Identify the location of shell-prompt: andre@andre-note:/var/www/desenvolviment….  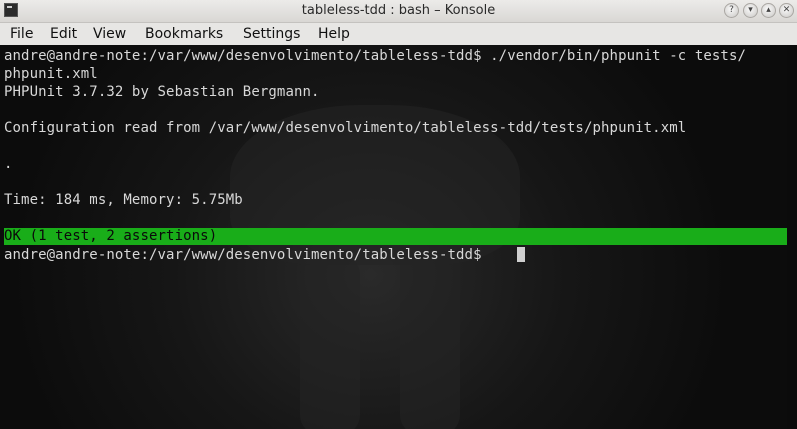
(247, 255).